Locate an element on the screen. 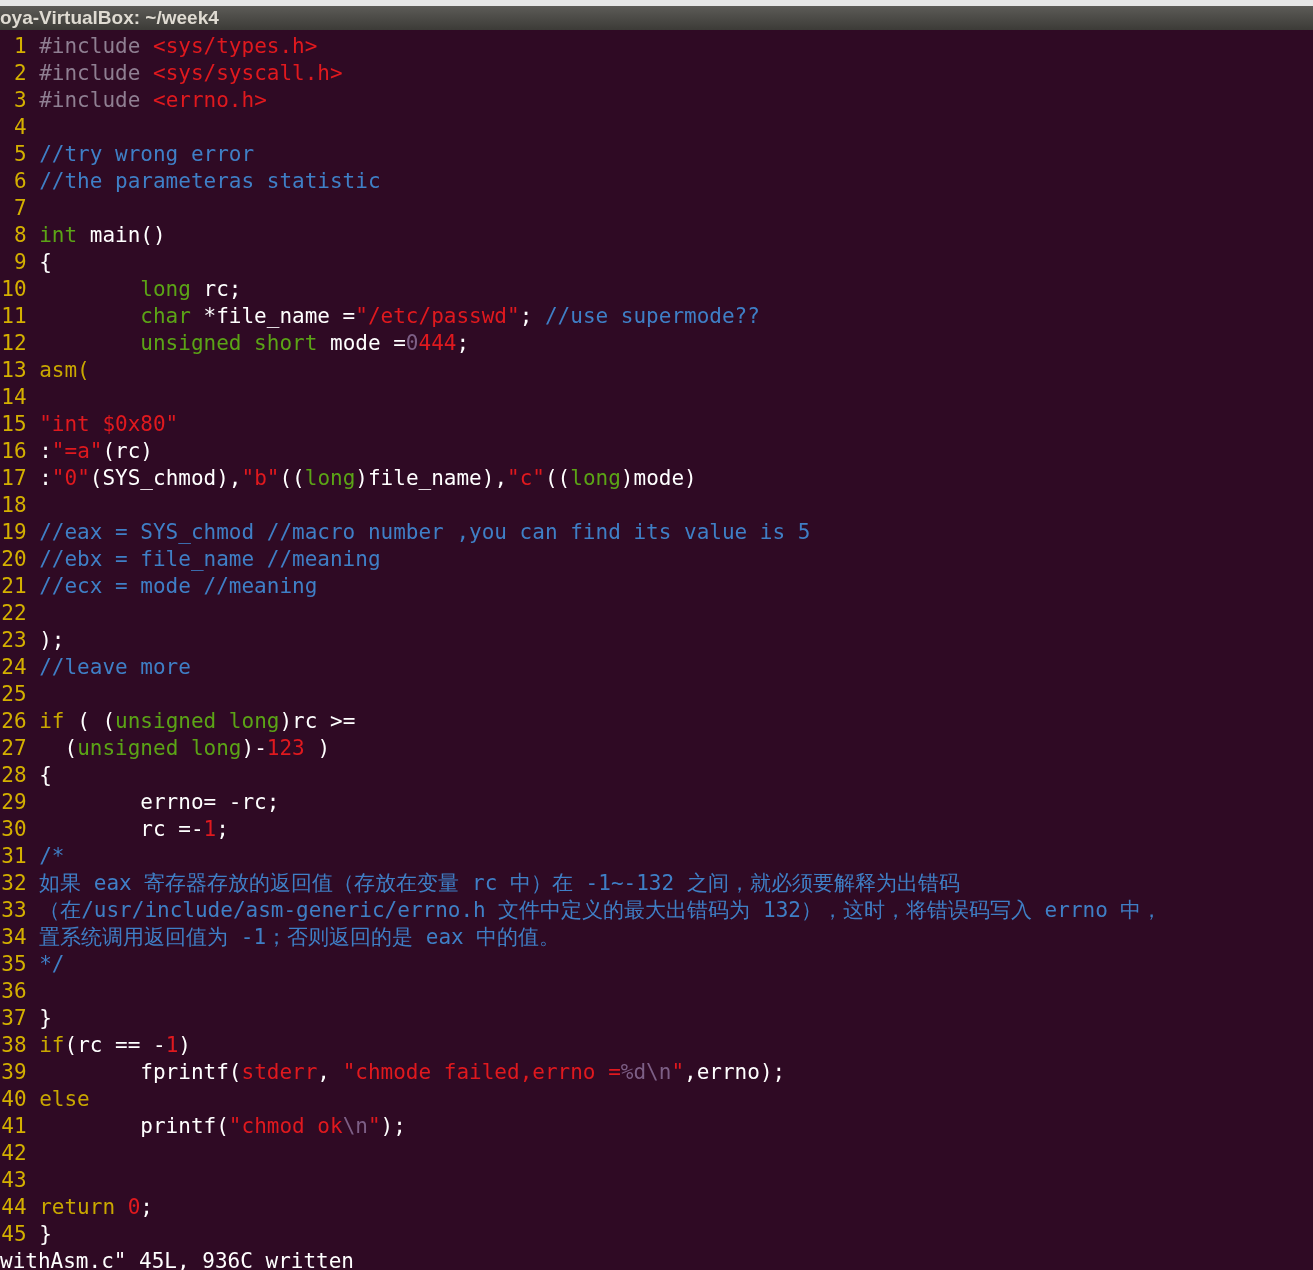  string-literal: "b" is located at coordinates (260, 478).